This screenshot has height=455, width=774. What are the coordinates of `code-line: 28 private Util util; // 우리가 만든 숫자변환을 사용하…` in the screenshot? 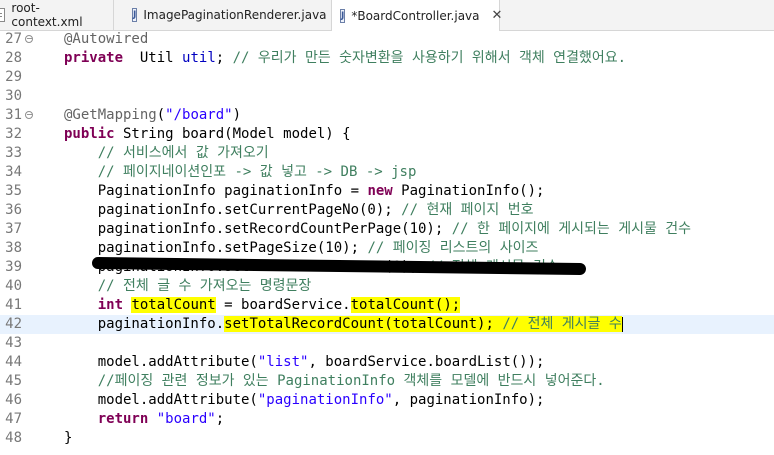 It's located at (387, 58).